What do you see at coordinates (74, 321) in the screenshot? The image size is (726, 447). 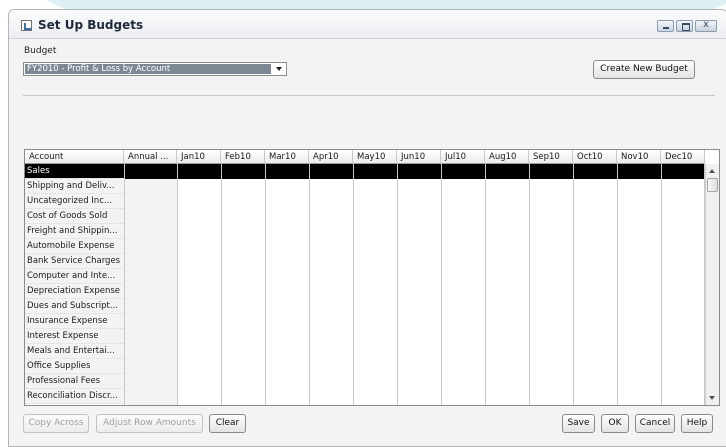 I see `account-name-cell: Insurance Expense` at bounding box center [74, 321].